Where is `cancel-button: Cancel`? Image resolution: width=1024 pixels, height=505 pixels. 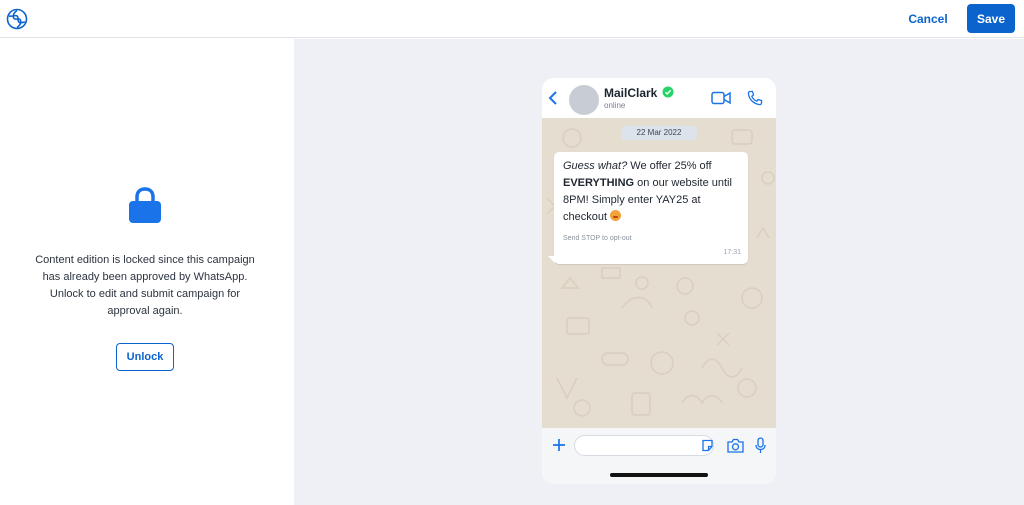
cancel-button: Cancel is located at coordinates (928, 19).